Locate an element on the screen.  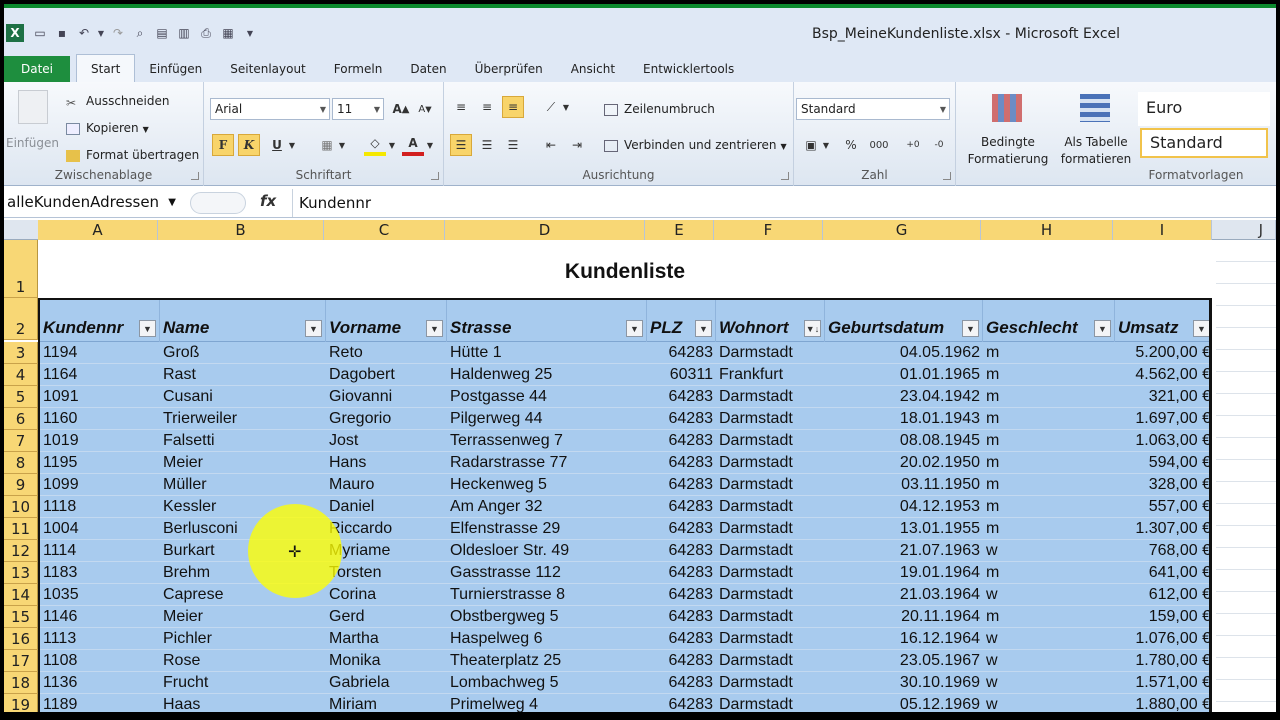
format-as-table-button: Als Tabelle formatieren is located at coordinates (1096, 151).